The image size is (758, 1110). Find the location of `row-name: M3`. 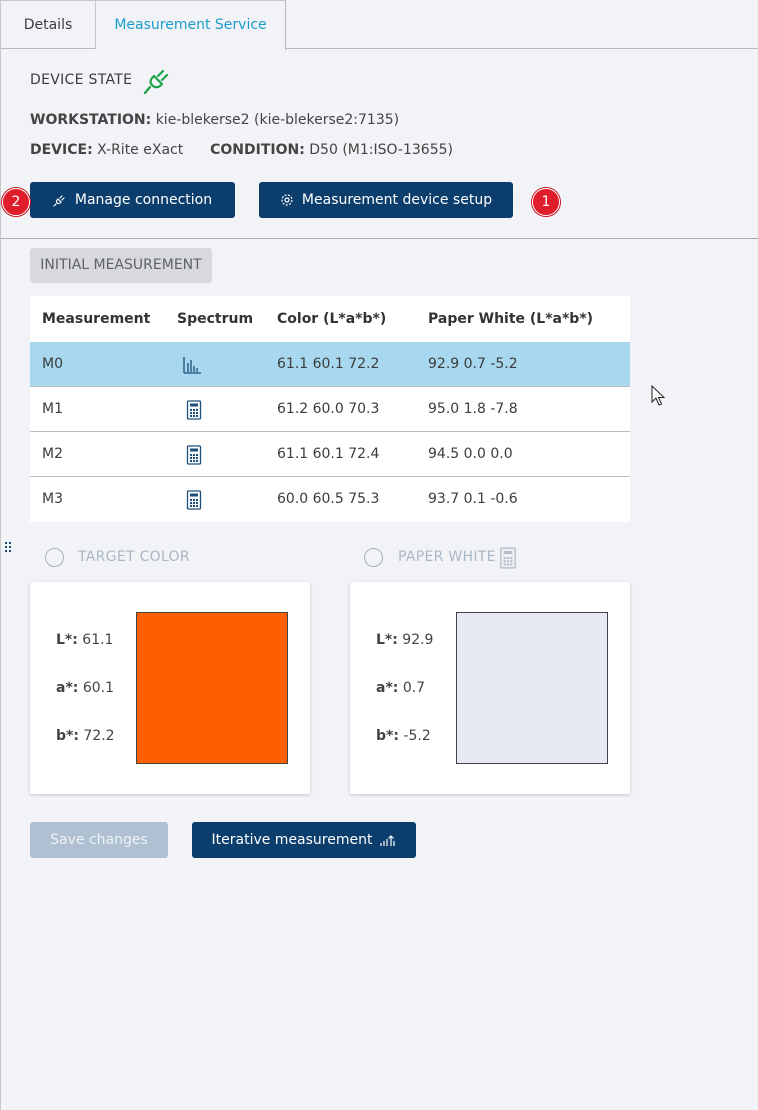

row-name: M3 is located at coordinates (52, 499).